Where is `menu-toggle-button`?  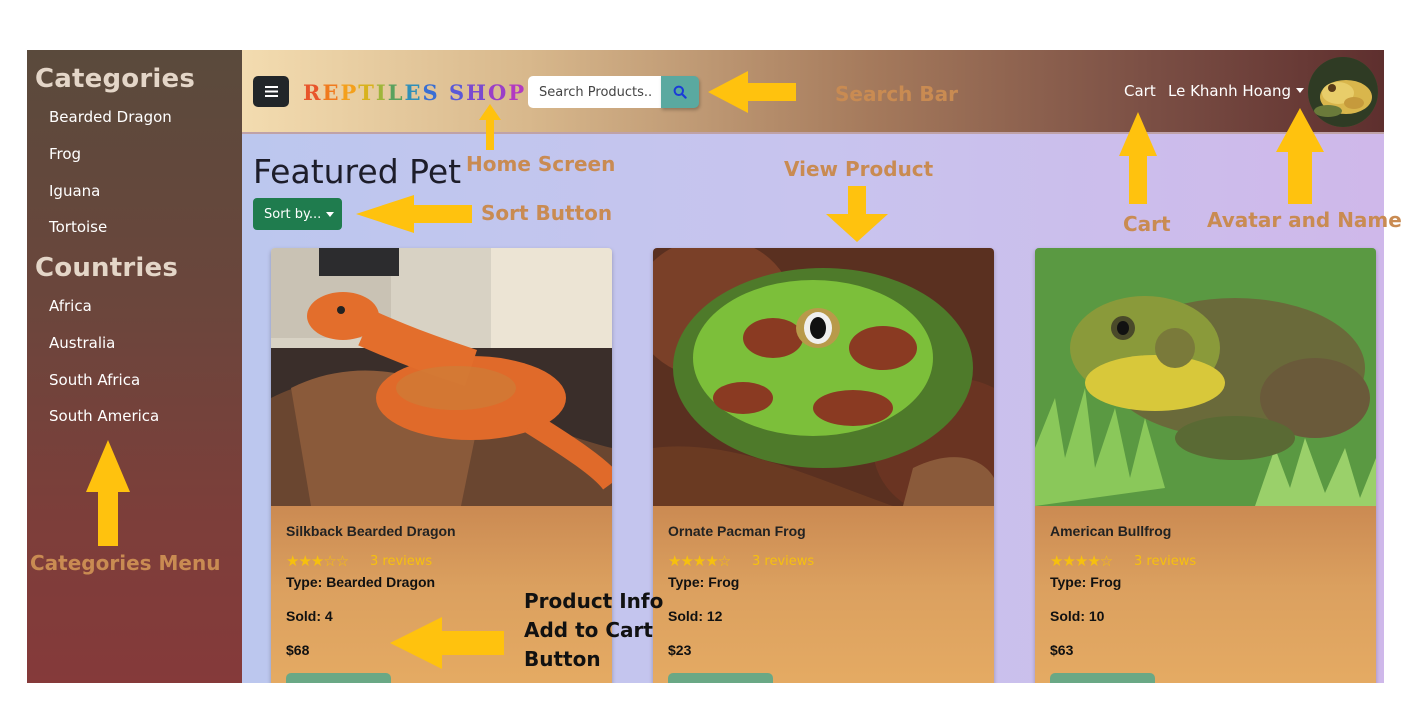
menu-toggle-button is located at coordinates (271, 91).